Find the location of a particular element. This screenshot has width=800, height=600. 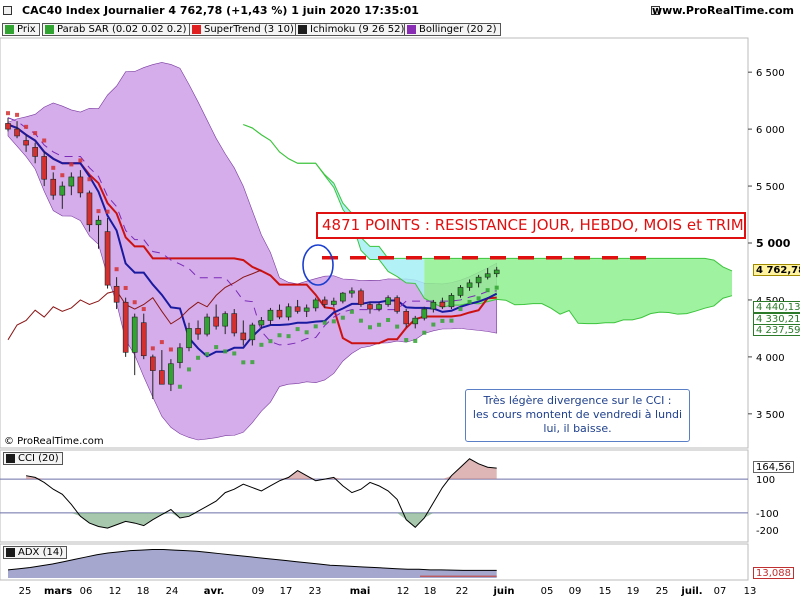

legend-item-price: Prix is located at coordinates (21, 29).